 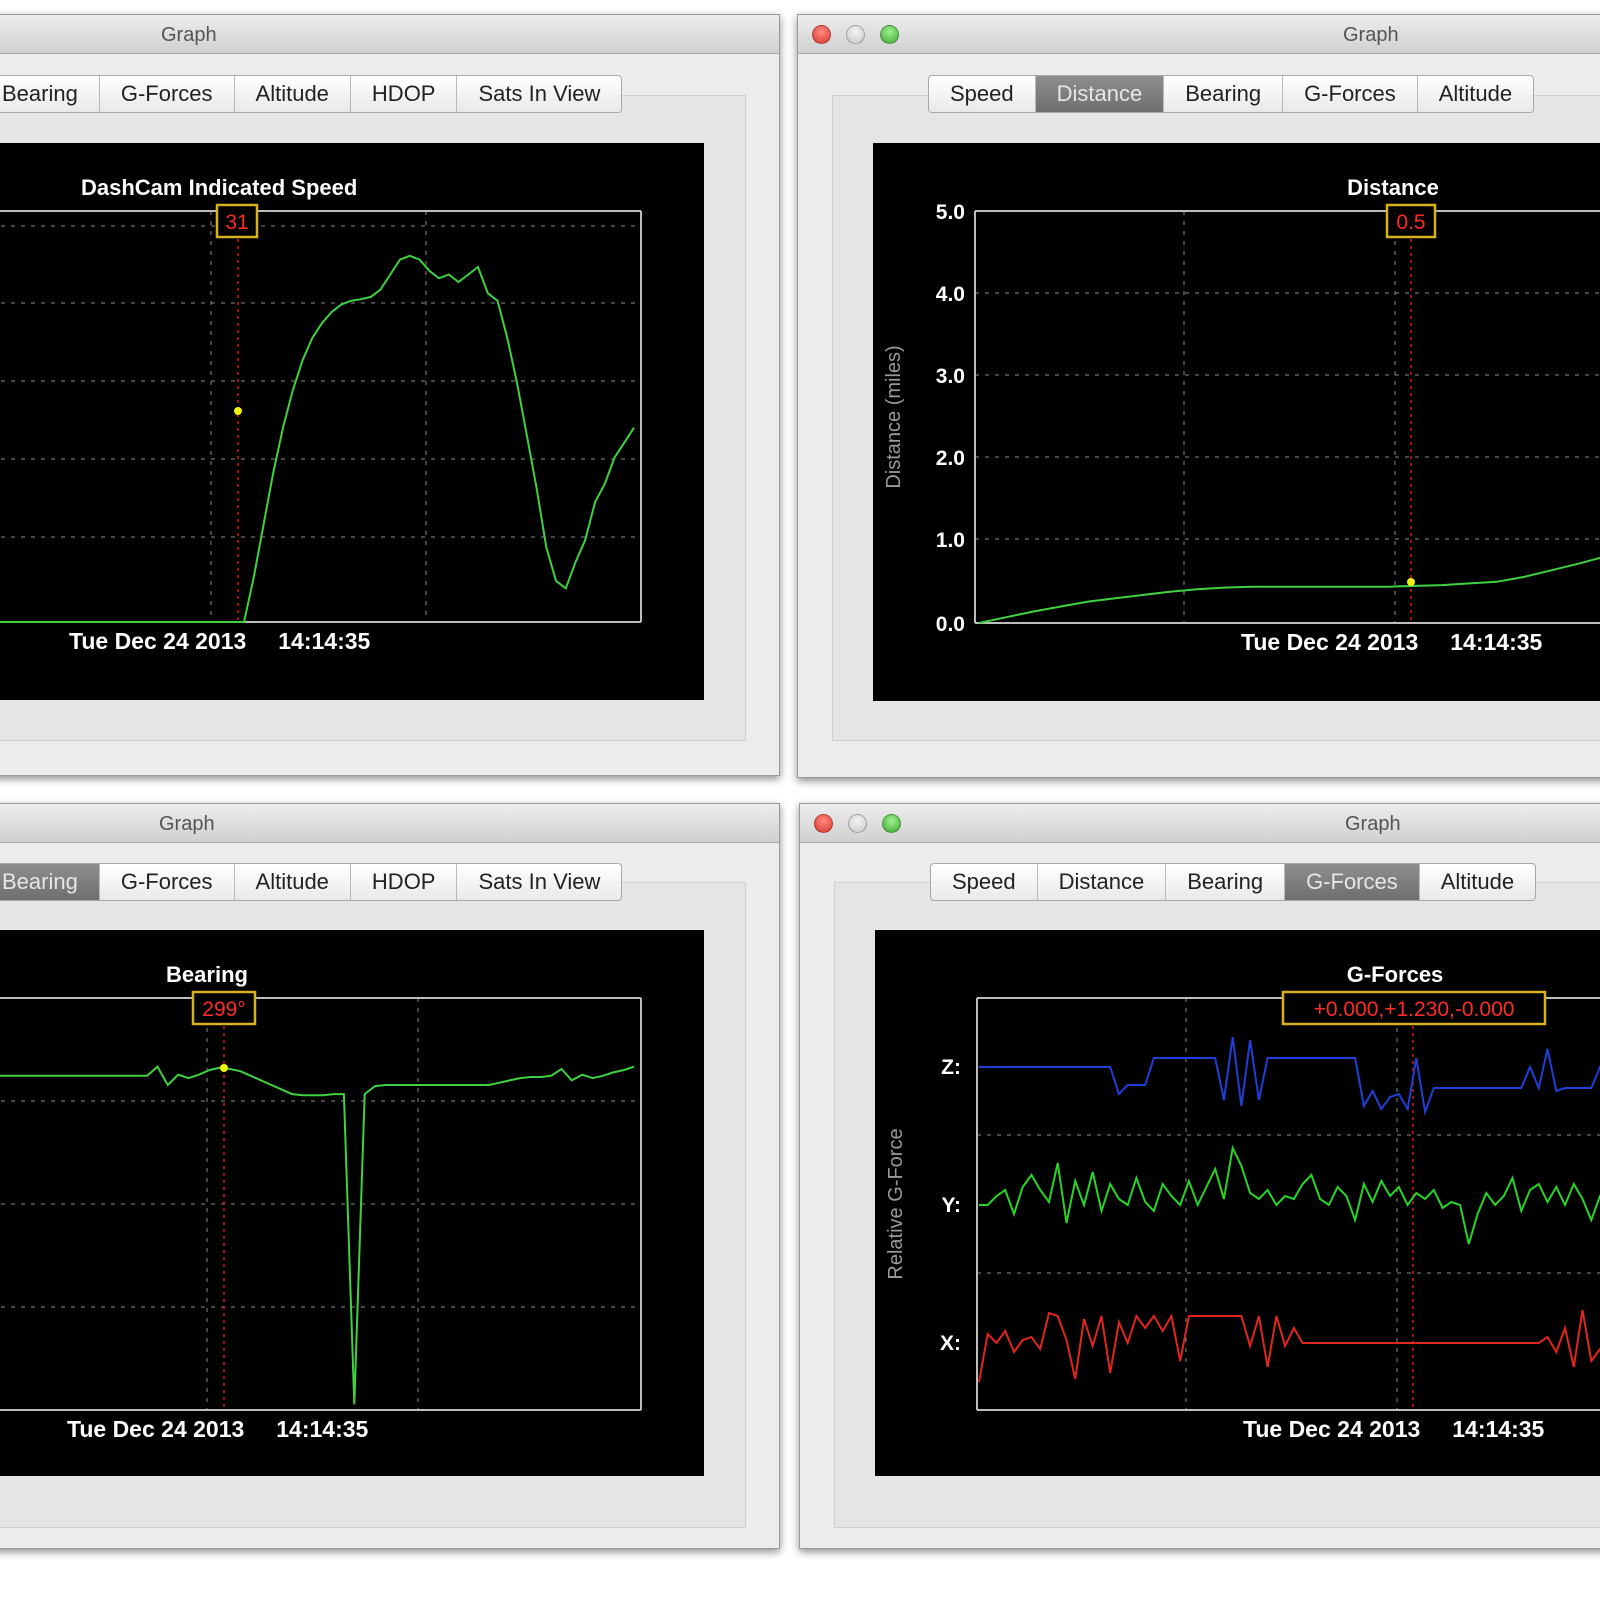 What do you see at coordinates (223, 1009) in the screenshot?
I see `cursor-value: 299°` at bounding box center [223, 1009].